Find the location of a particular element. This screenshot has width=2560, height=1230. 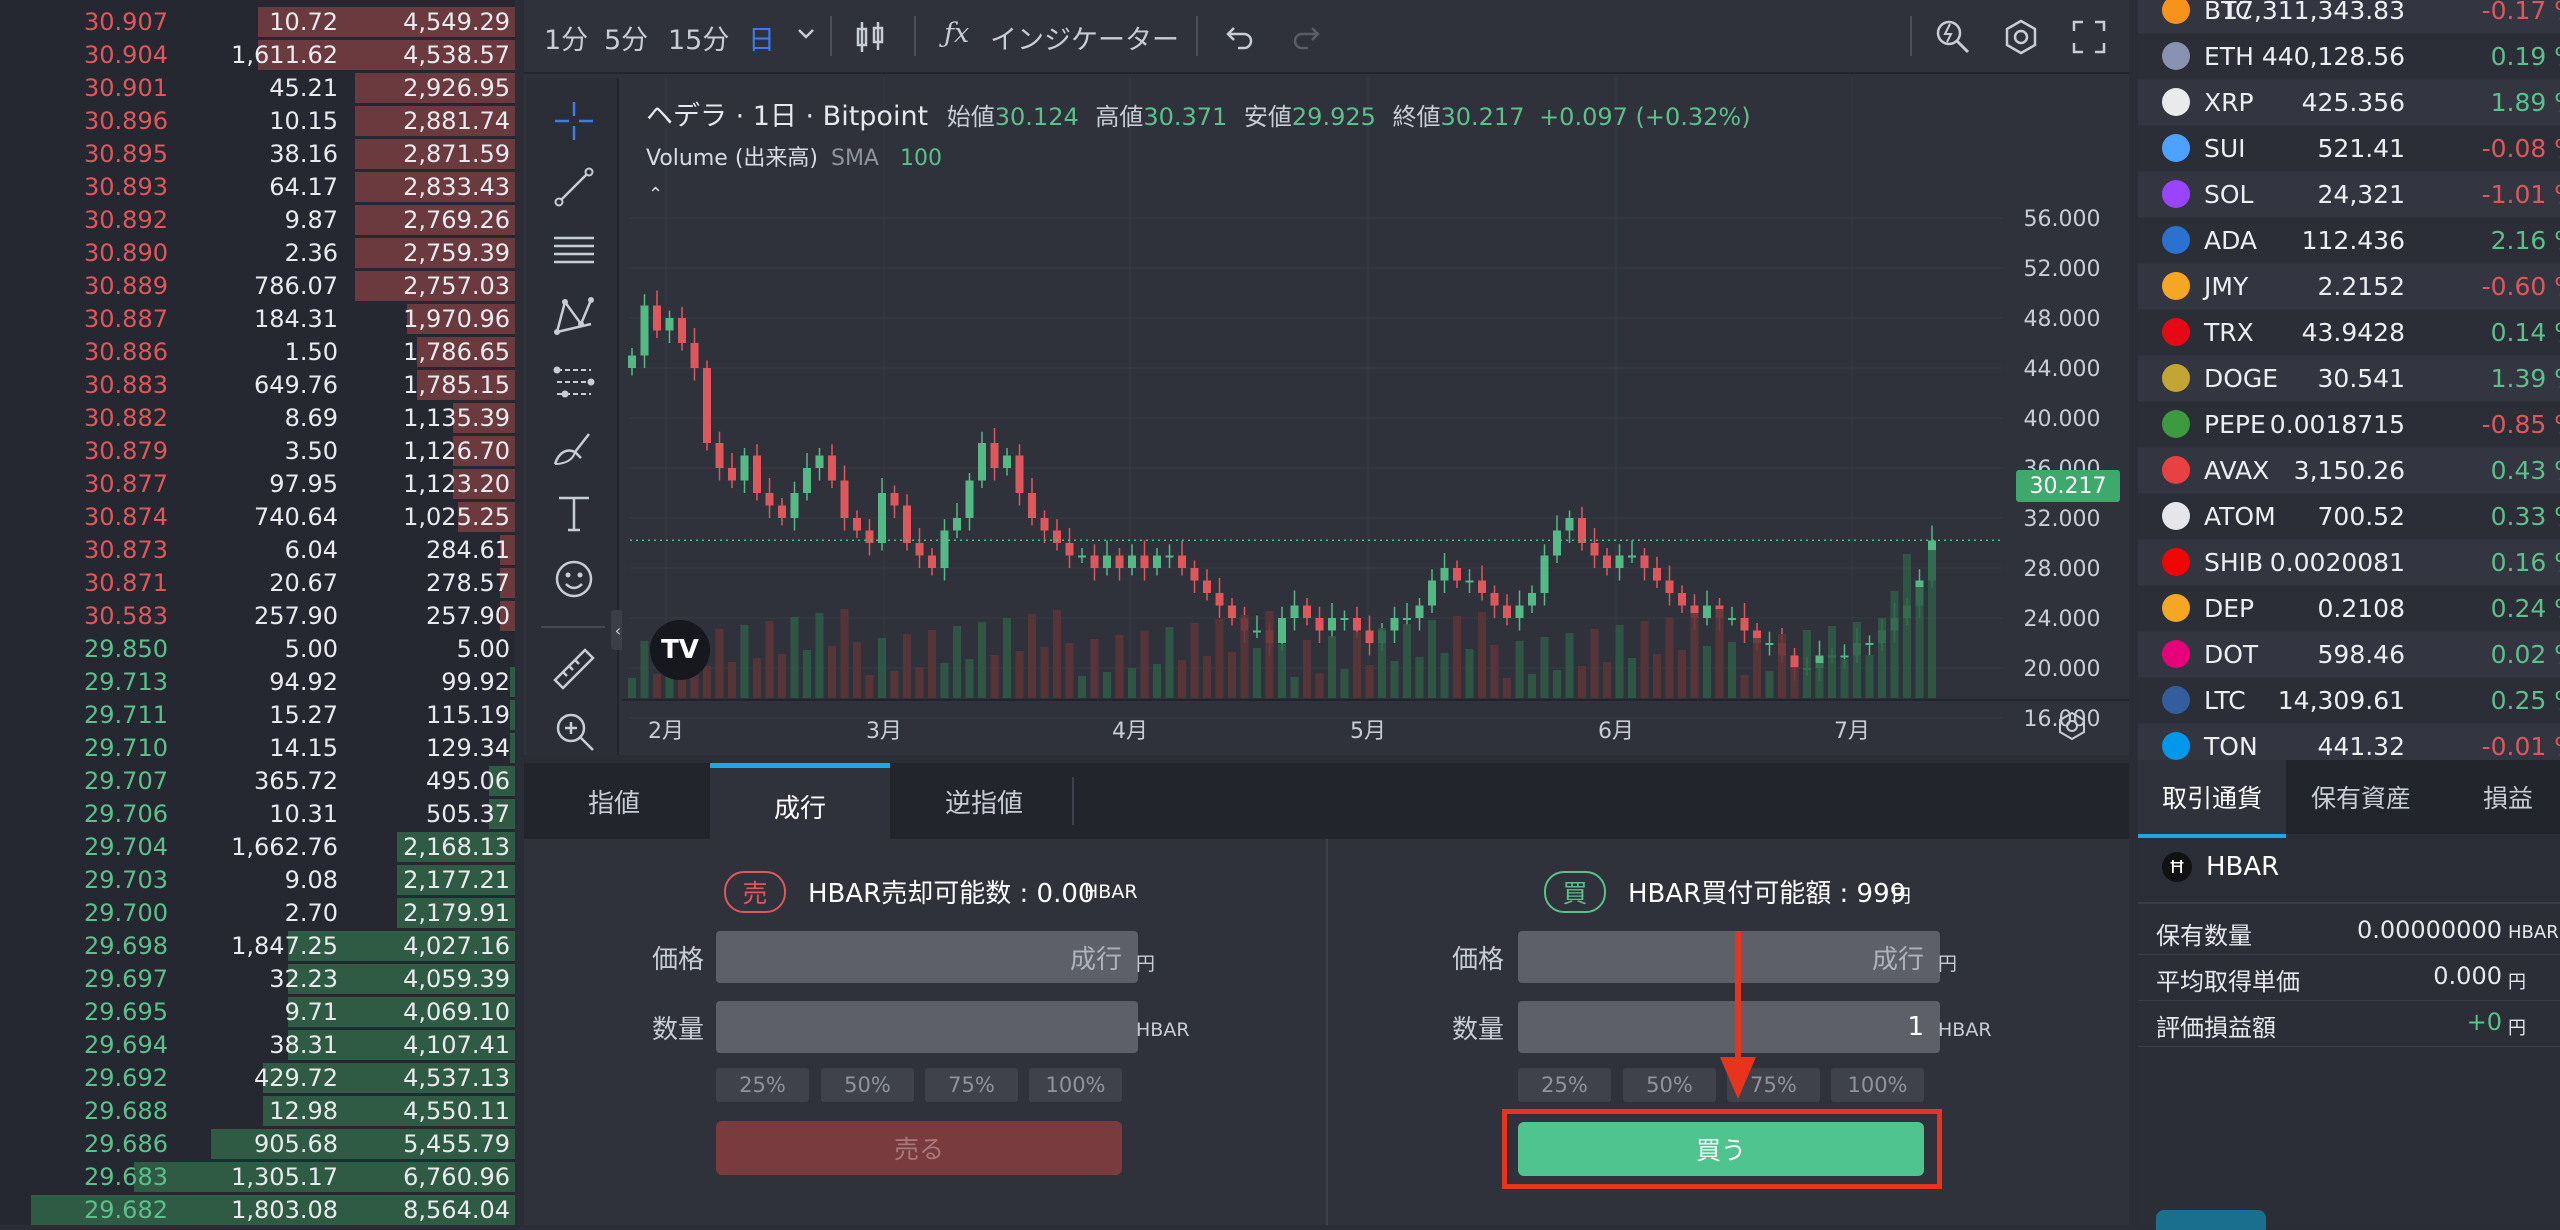

coin-row-ada: ADA 112.436 2.16 % is located at coordinates (2349, 240).